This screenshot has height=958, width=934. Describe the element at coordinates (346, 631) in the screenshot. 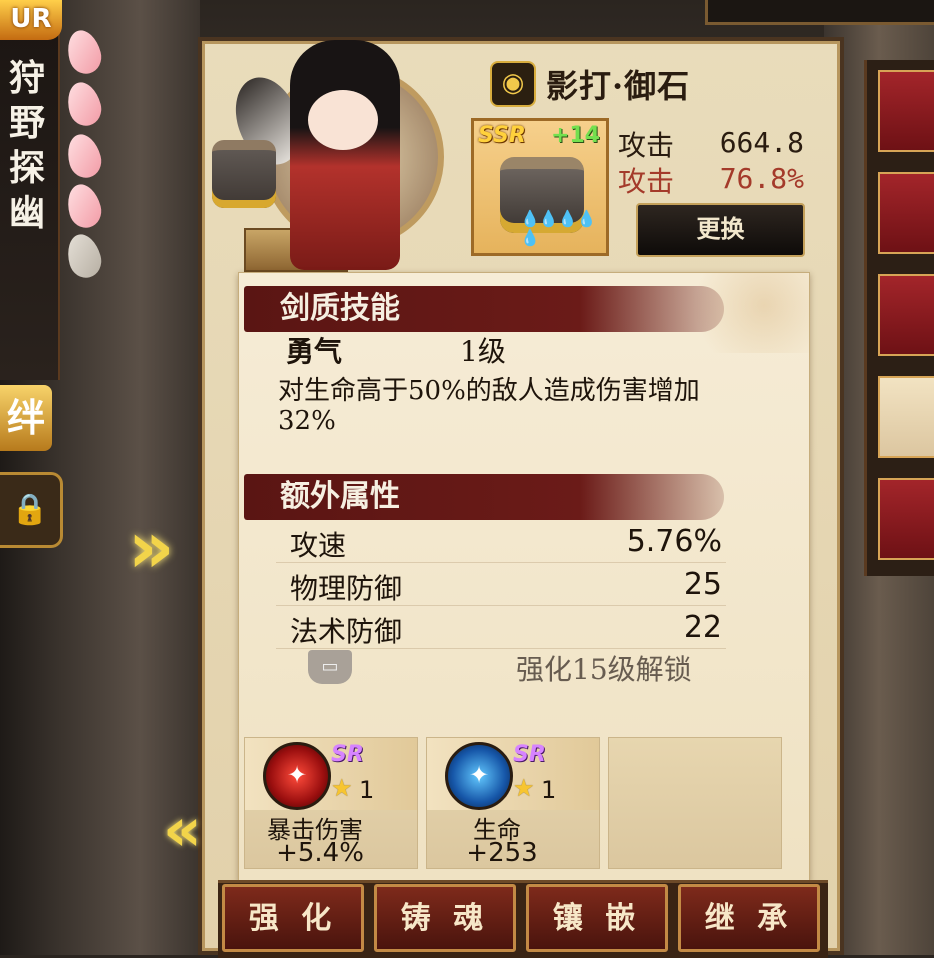

I see `attr-name: 法术防御` at that location.